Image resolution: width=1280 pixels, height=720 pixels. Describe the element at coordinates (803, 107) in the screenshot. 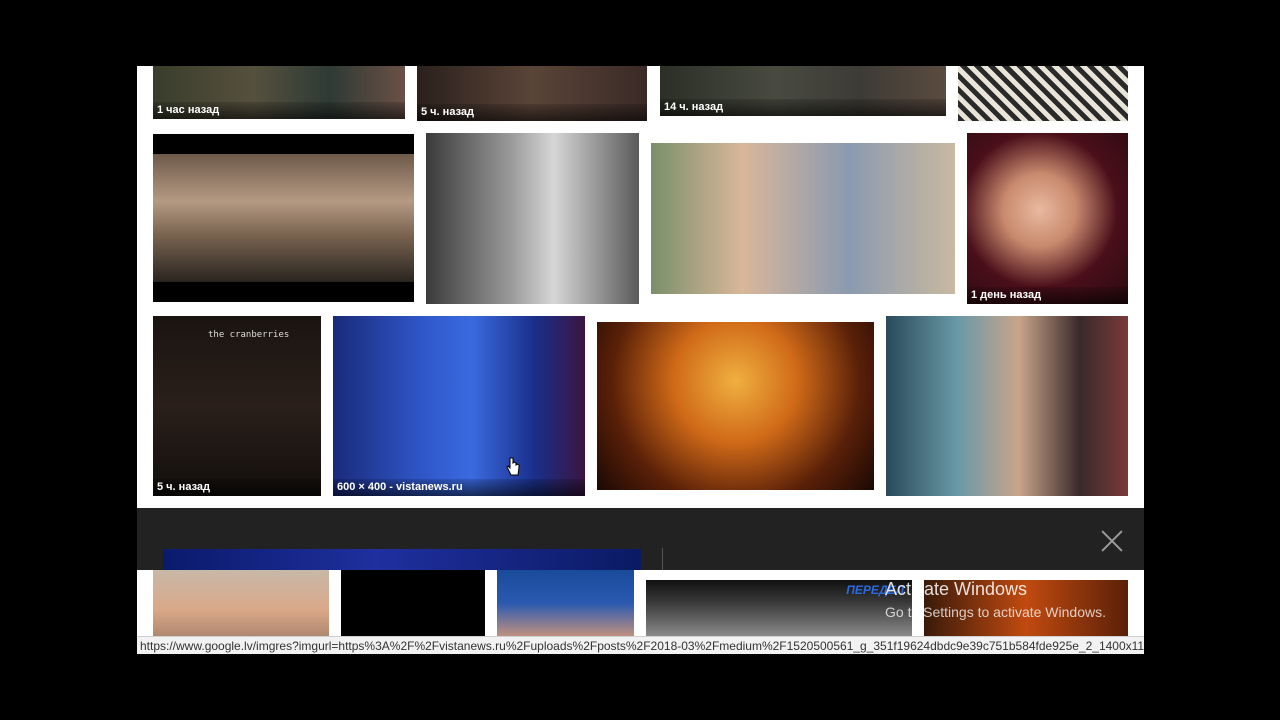

I see `image-caption: 14 ч. назад` at that location.